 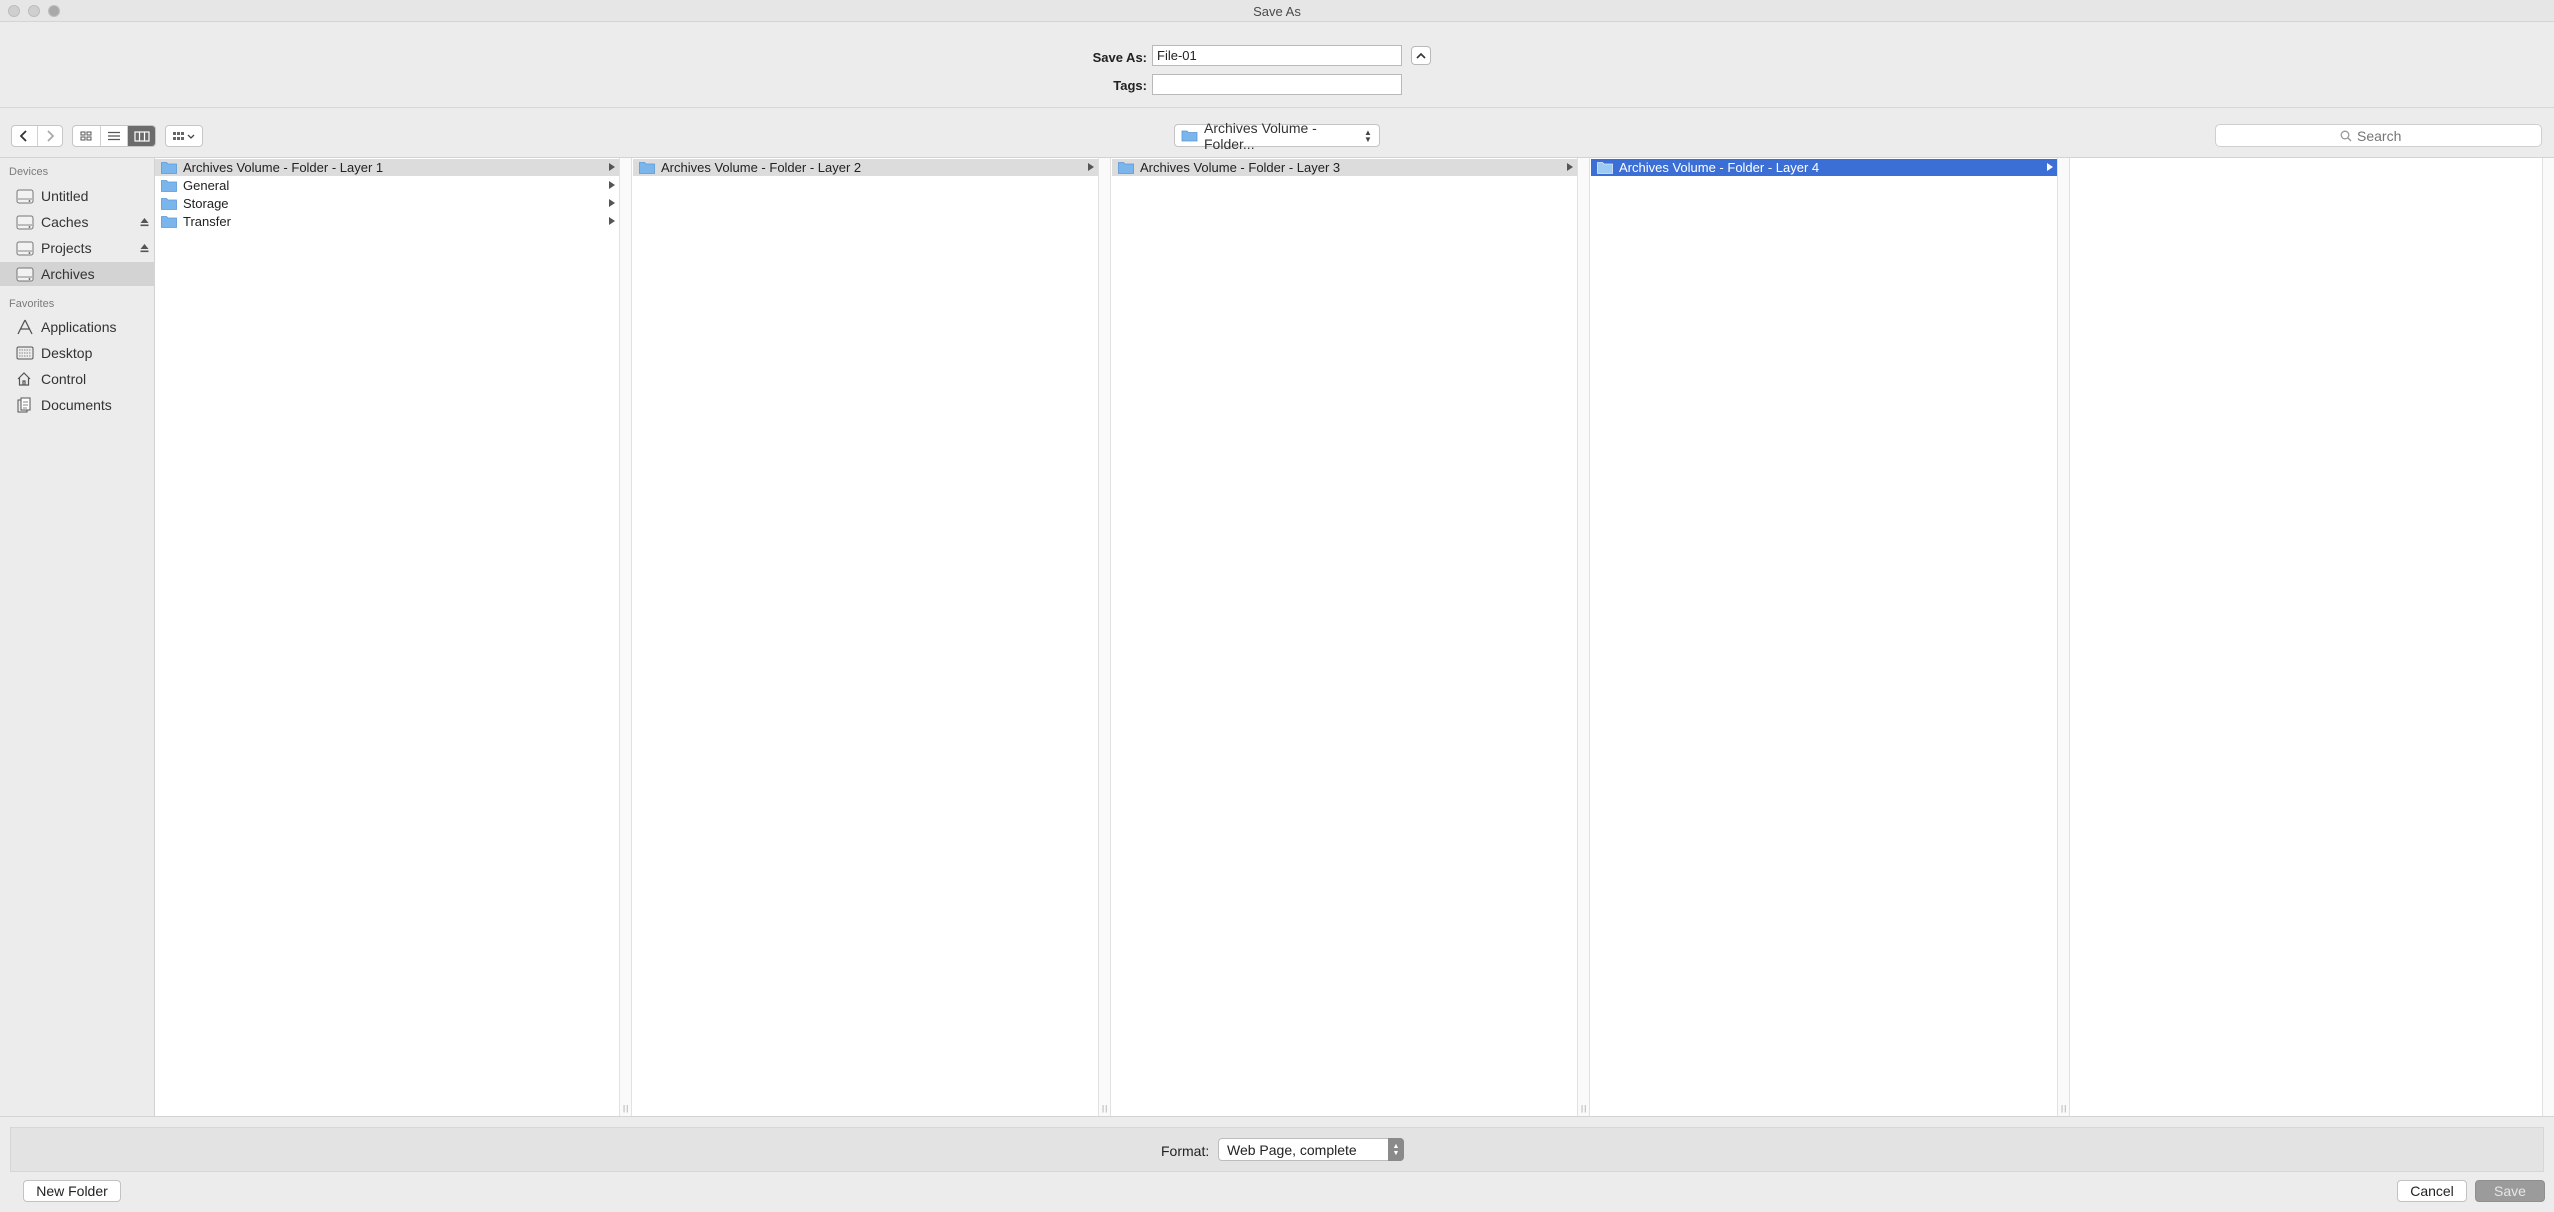 What do you see at coordinates (1344, 167) in the screenshot?
I see `list-item: Archives Volume - Folder - Layer 3` at bounding box center [1344, 167].